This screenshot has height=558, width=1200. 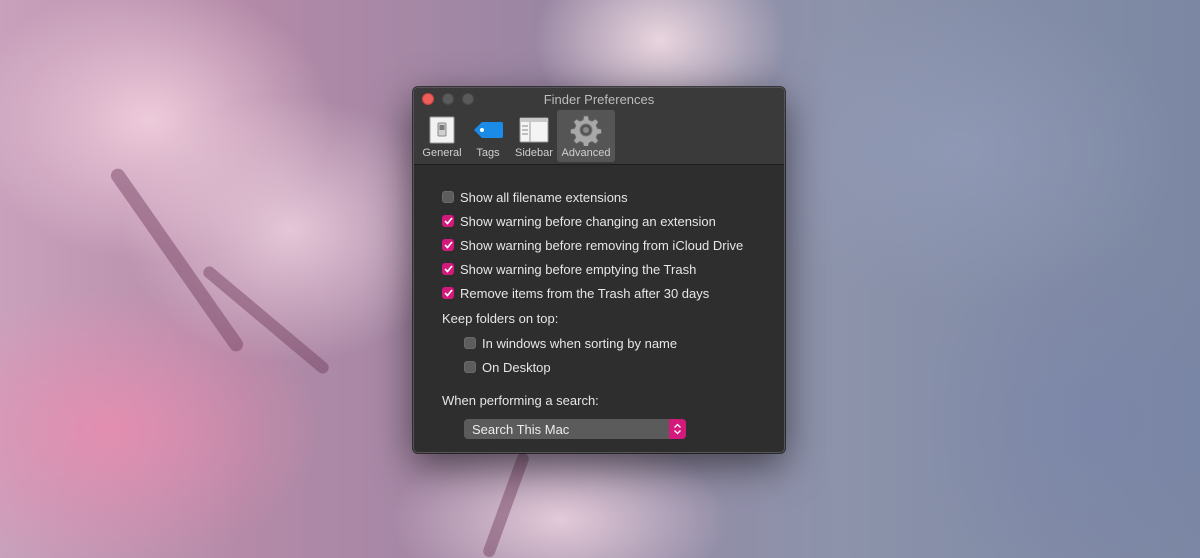 I want to click on option-label: In windows when sorting by name, so click(x=580, y=343).